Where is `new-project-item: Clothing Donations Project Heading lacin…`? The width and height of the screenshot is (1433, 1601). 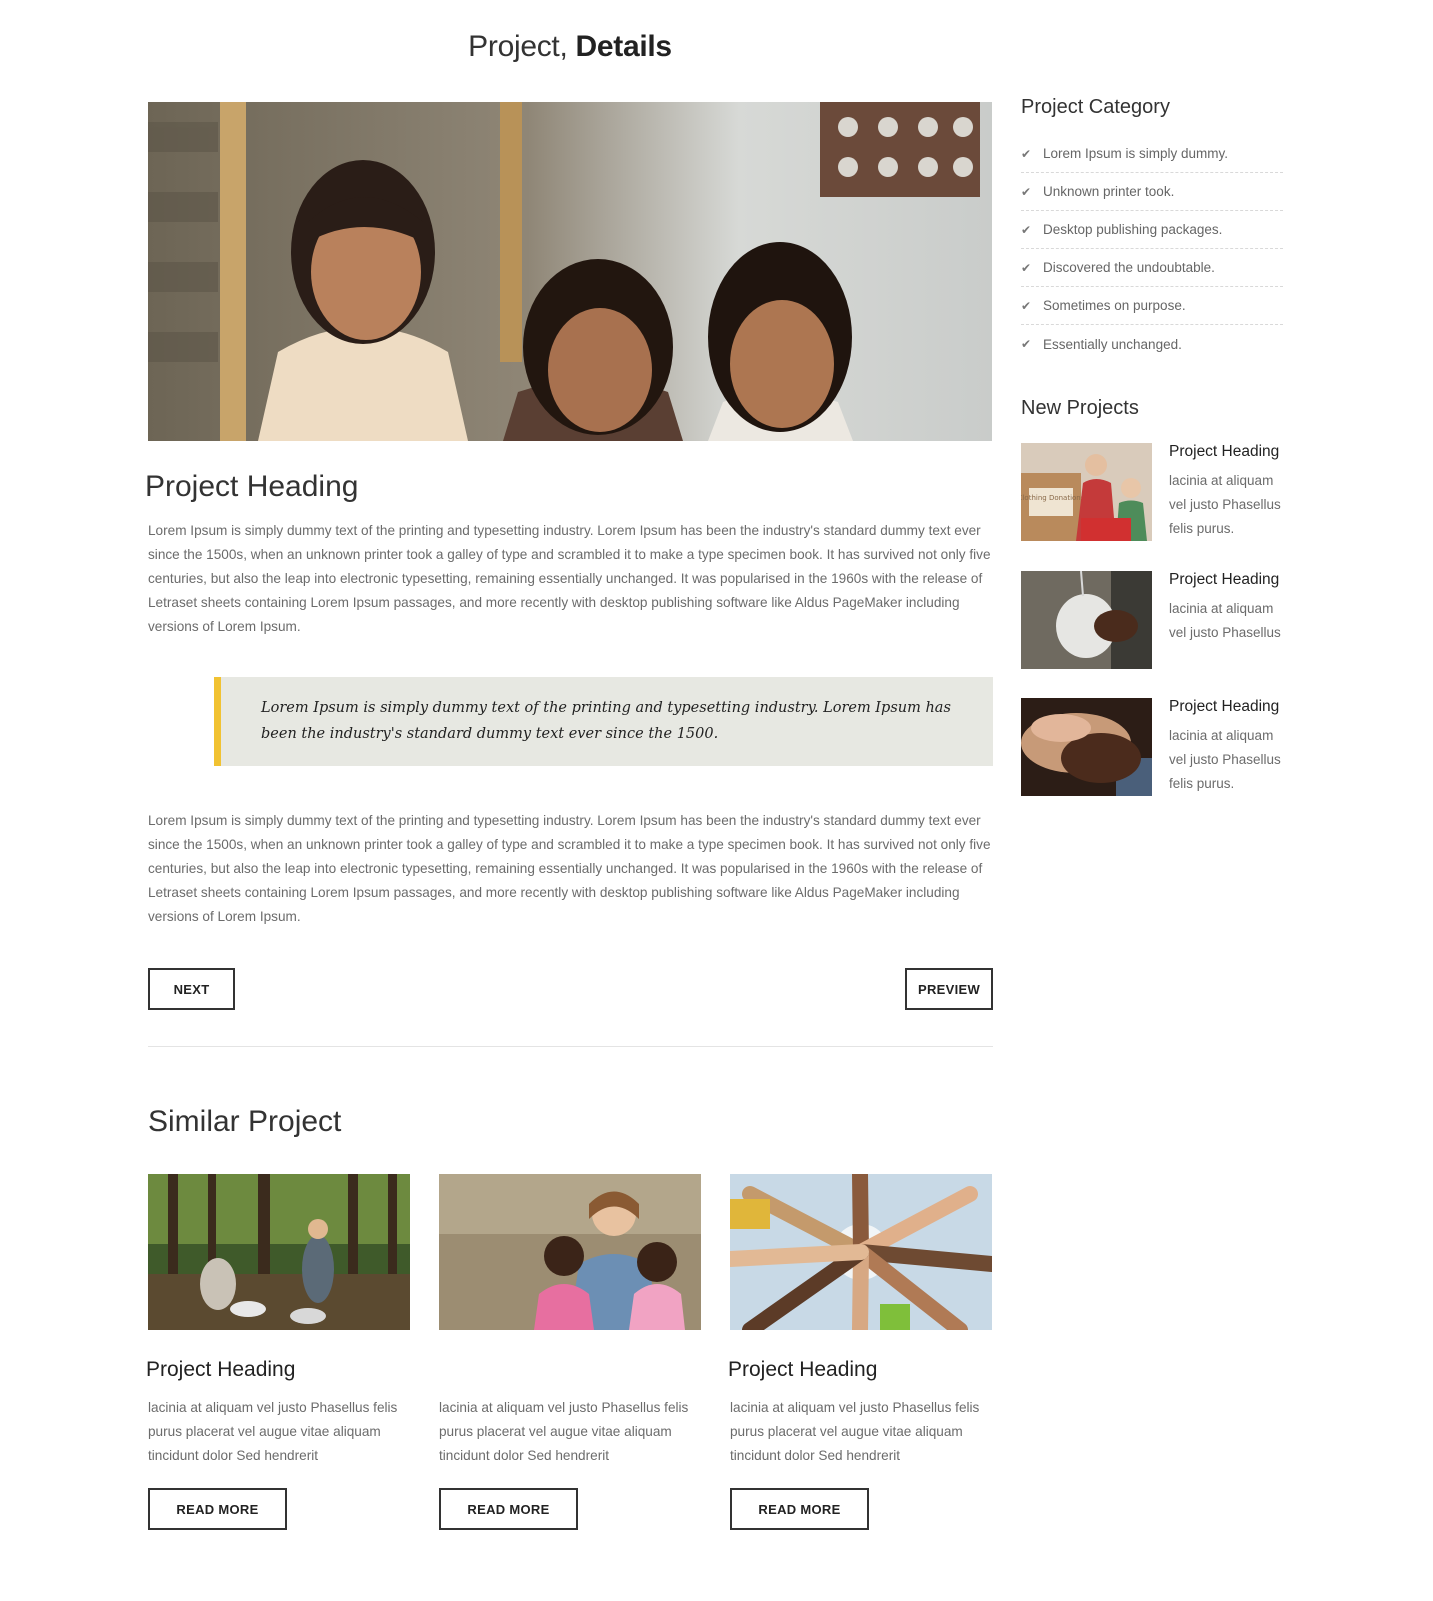
new-project-item: Clothing Donations Project Heading lacin… is located at coordinates (1156, 492).